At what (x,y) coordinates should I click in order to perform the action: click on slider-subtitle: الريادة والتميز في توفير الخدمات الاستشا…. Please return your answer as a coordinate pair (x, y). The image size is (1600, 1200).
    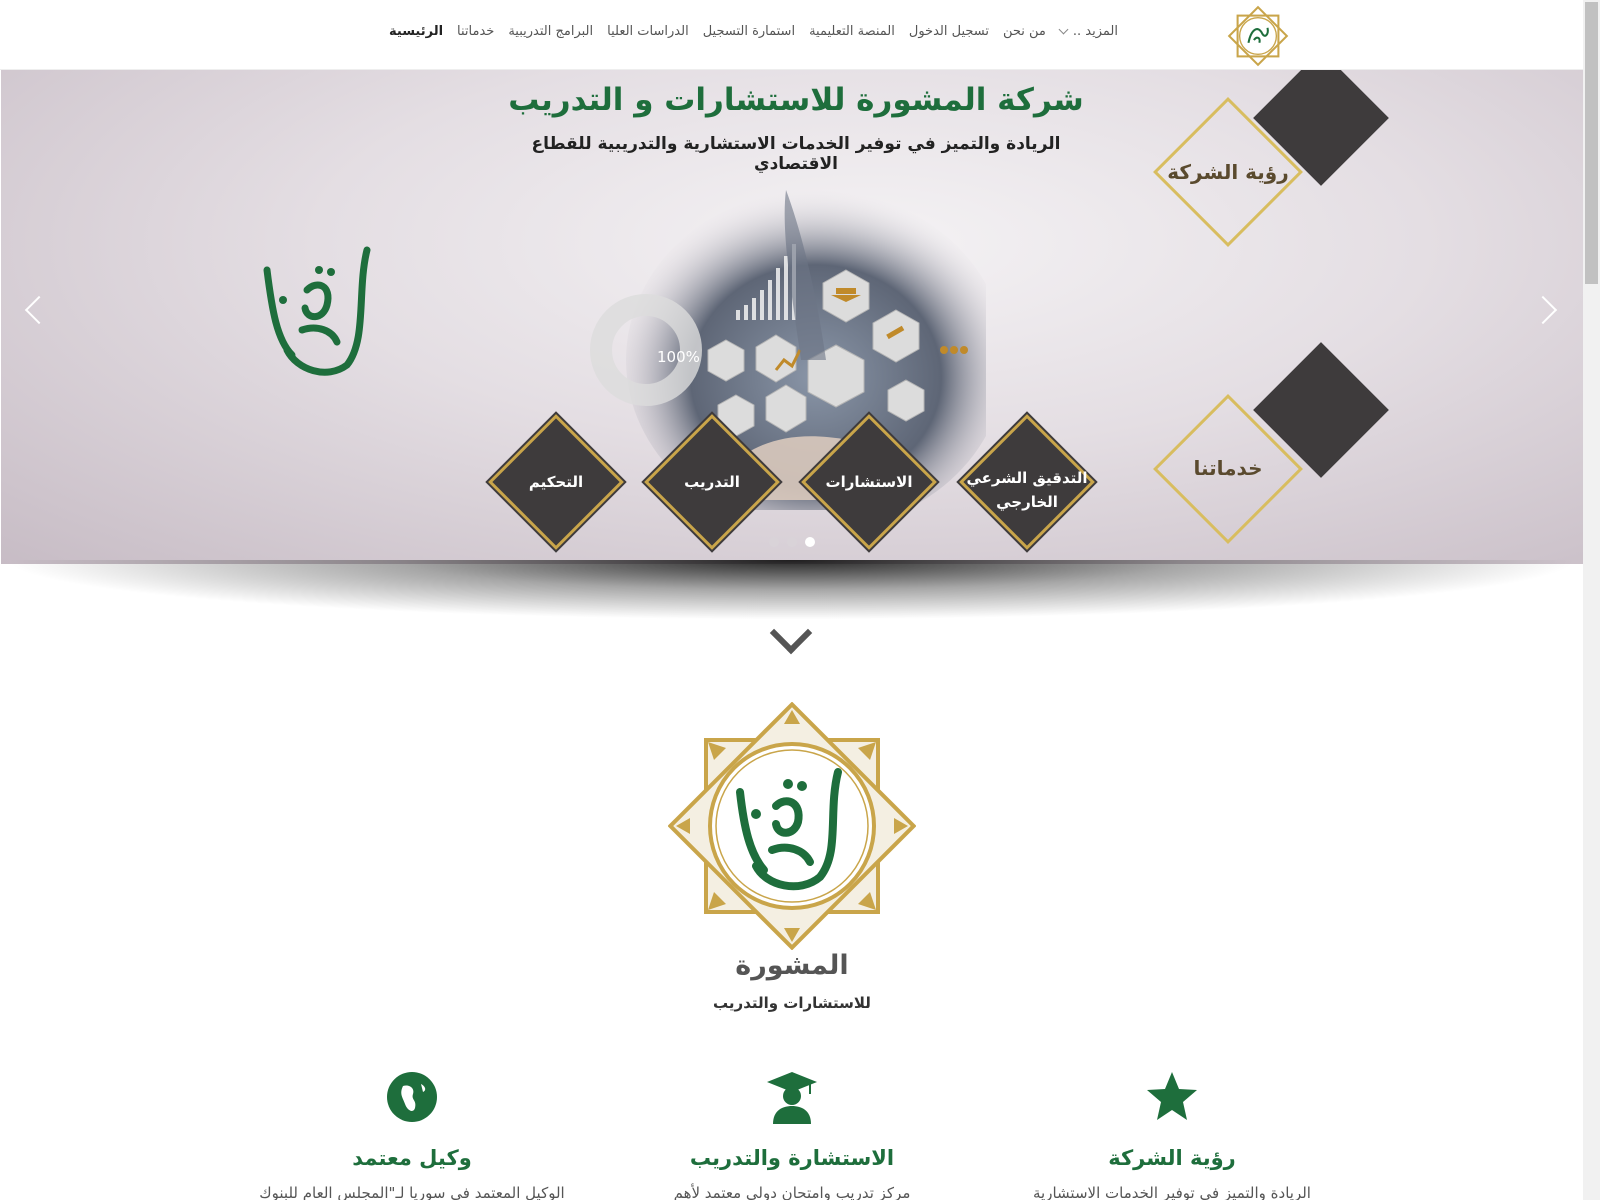
    Looking at the image, I should click on (796, 154).